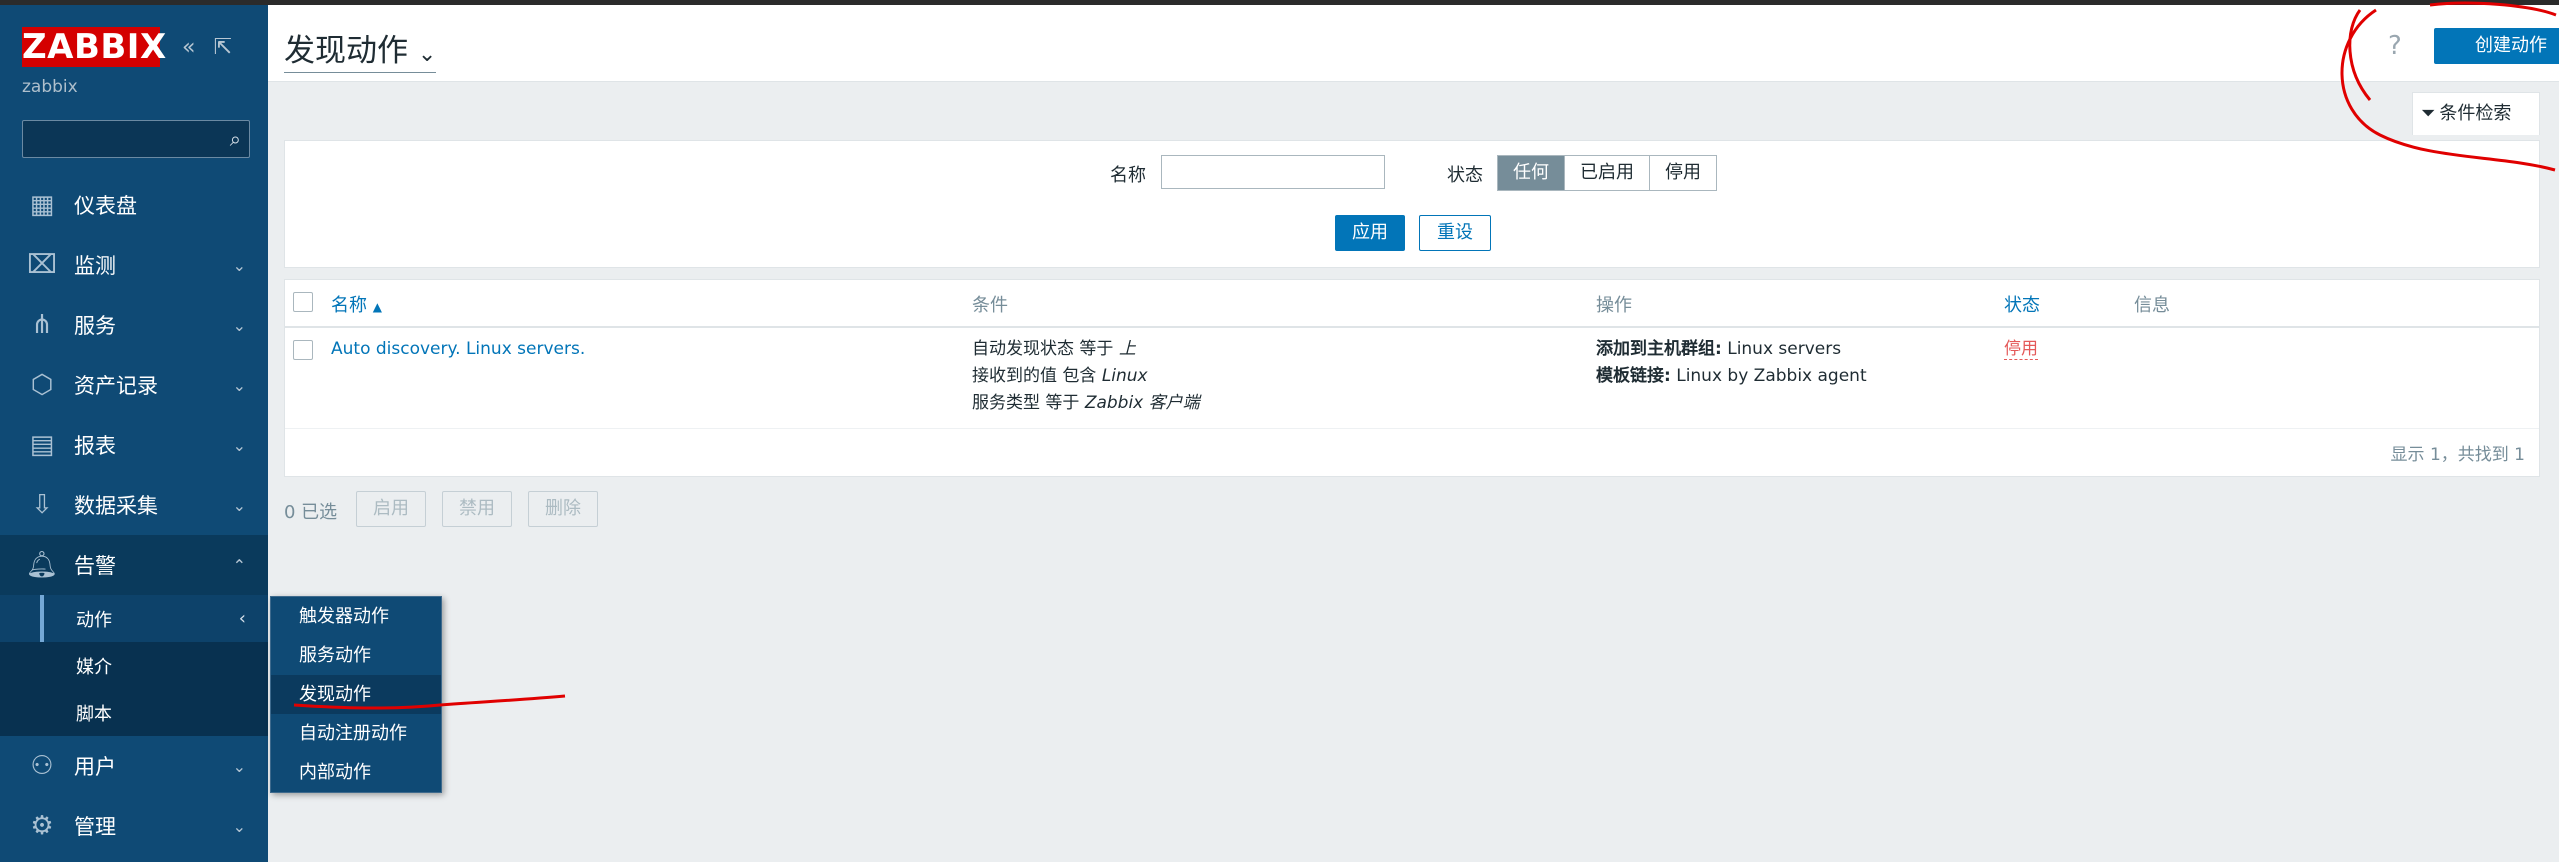 This screenshot has width=2559, height=862. Describe the element at coordinates (95, 566) in the screenshot. I see `menu-label: 告警` at that location.